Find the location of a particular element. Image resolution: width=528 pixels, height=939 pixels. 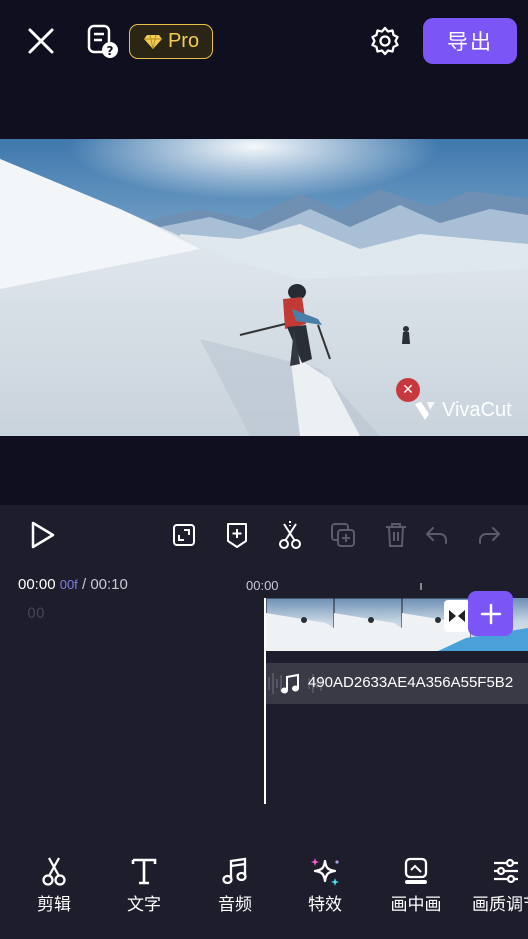

total-time: 00:10 is located at coordinates (109, 584).